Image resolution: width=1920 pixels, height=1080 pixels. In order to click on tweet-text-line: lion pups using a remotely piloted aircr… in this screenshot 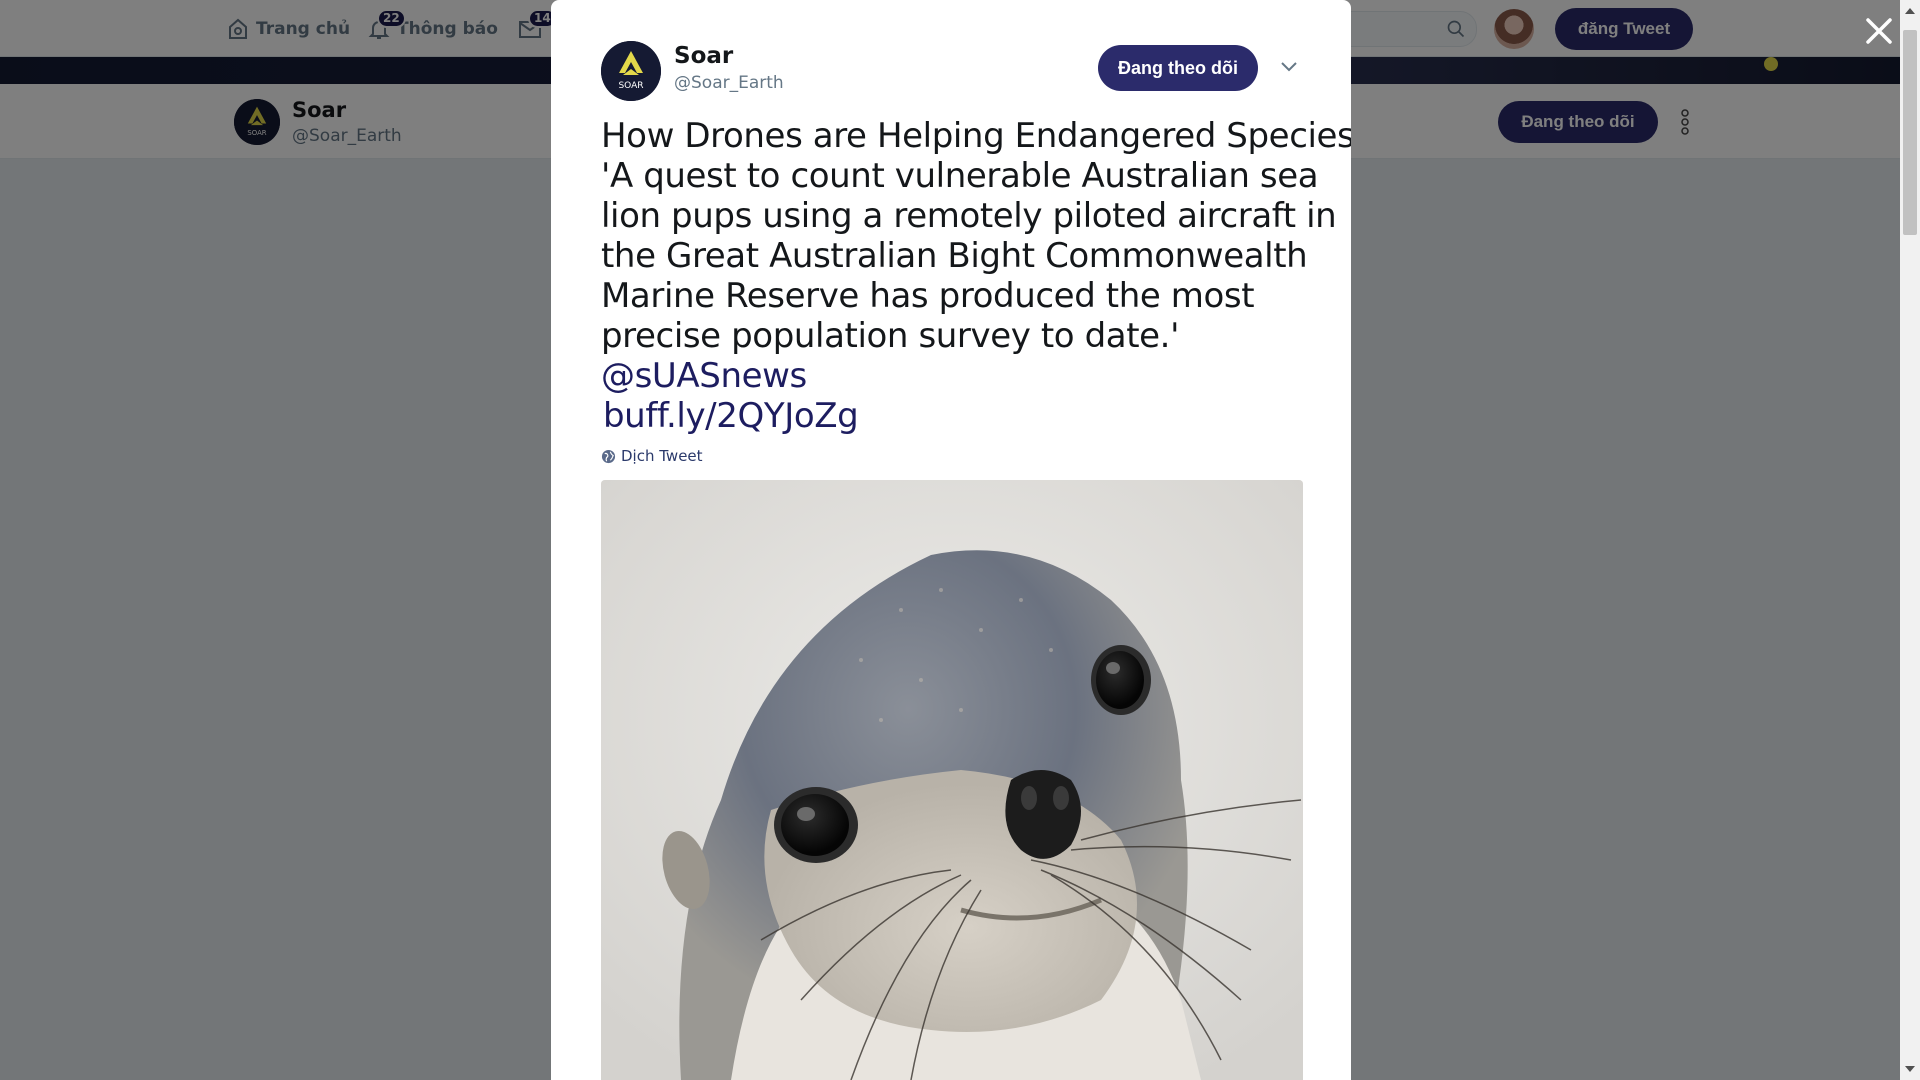, I will do `click(969, 216)`.